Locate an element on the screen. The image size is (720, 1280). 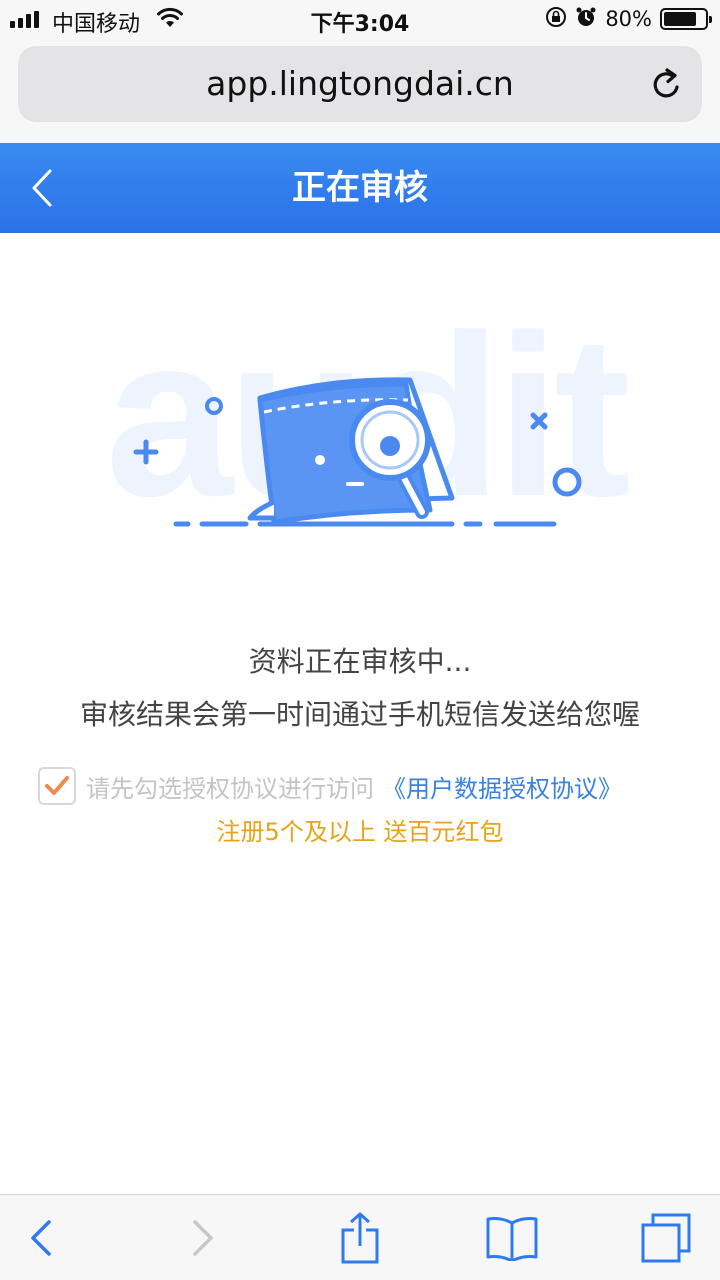
url-text: app.lingtongdai.cn is located at coordinates (360, 84).